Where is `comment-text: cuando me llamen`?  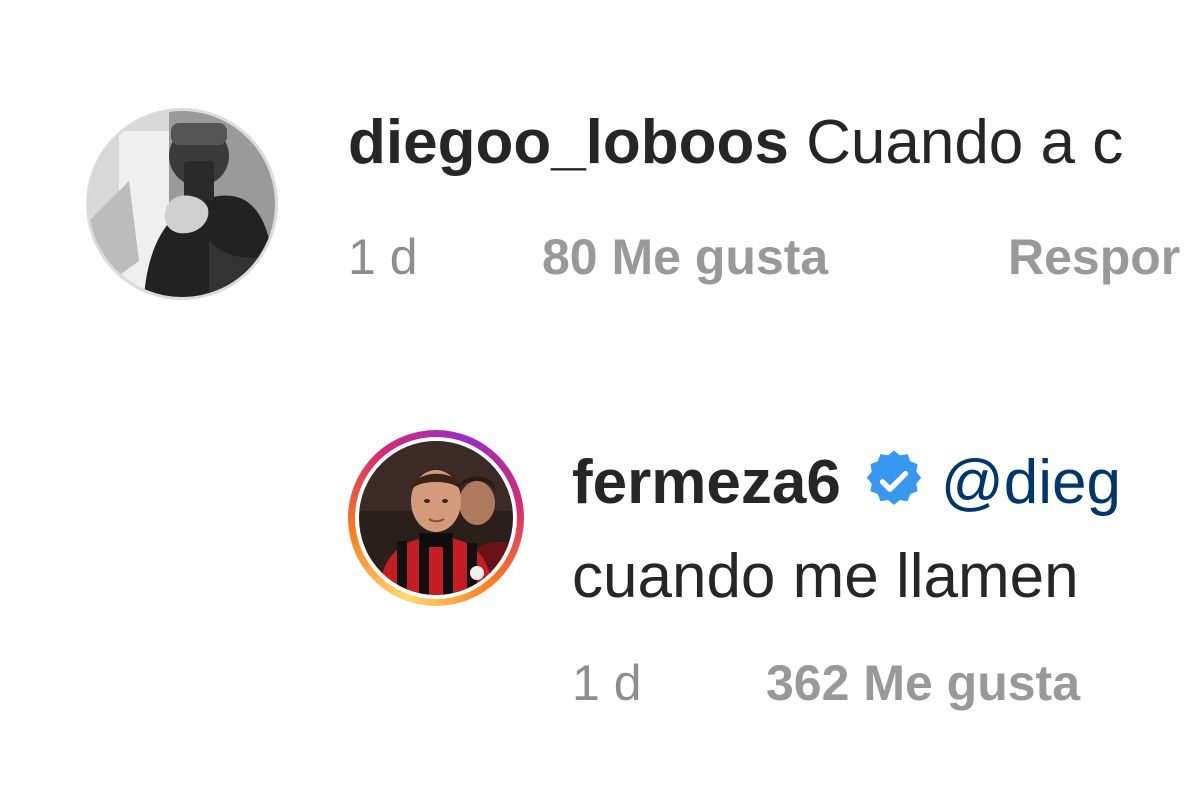
comment-text: cuando me llamen is located at coordinates (825, 576).